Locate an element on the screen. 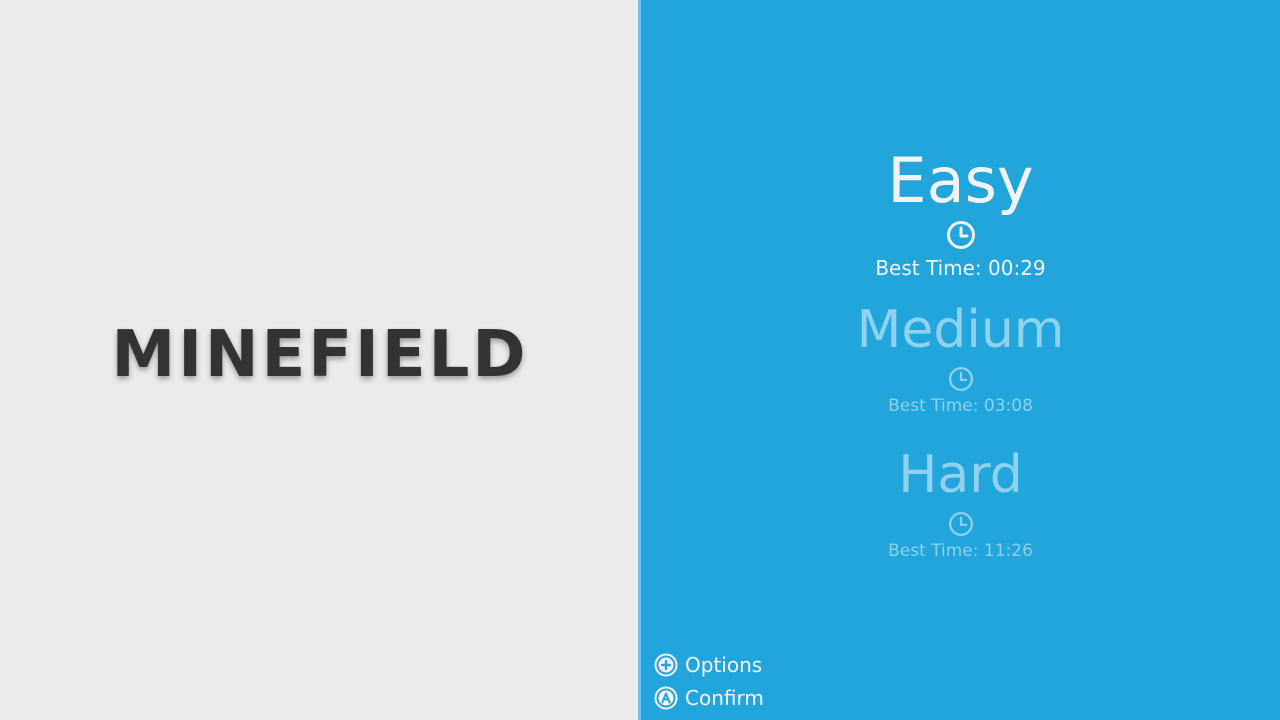 The width and height of the screenshot is (1280, 720). game-title: MINEFIELD is located at coordinates (320, 355).